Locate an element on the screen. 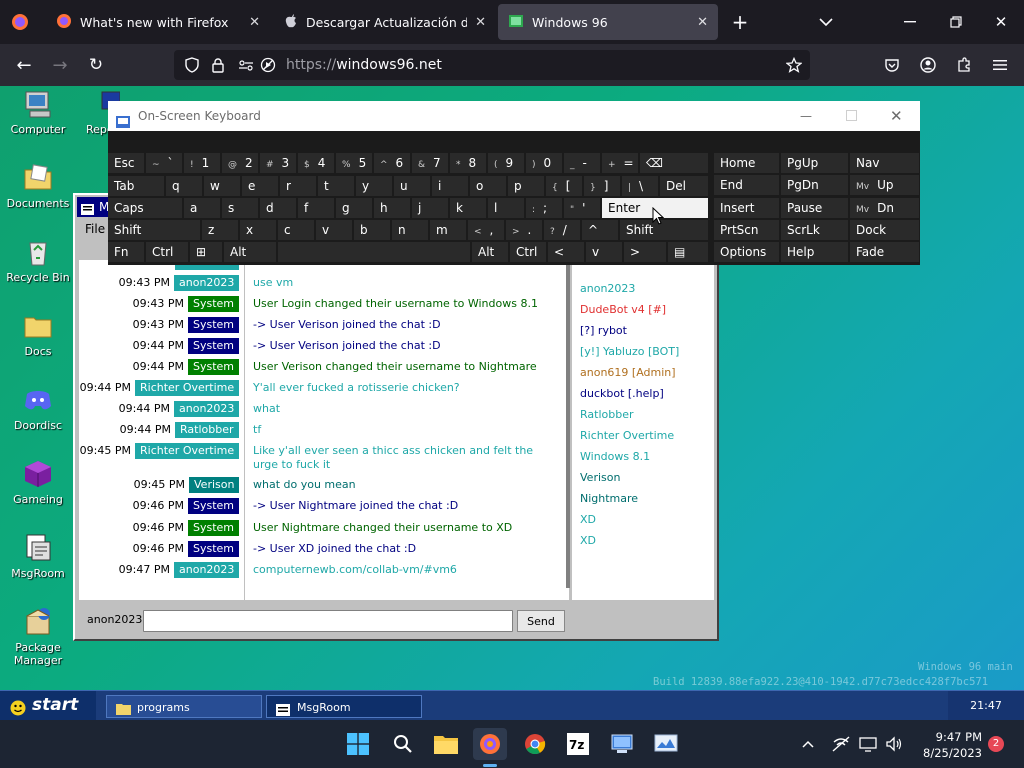  bookmark-star-icon is located at coordinates (794, 65).